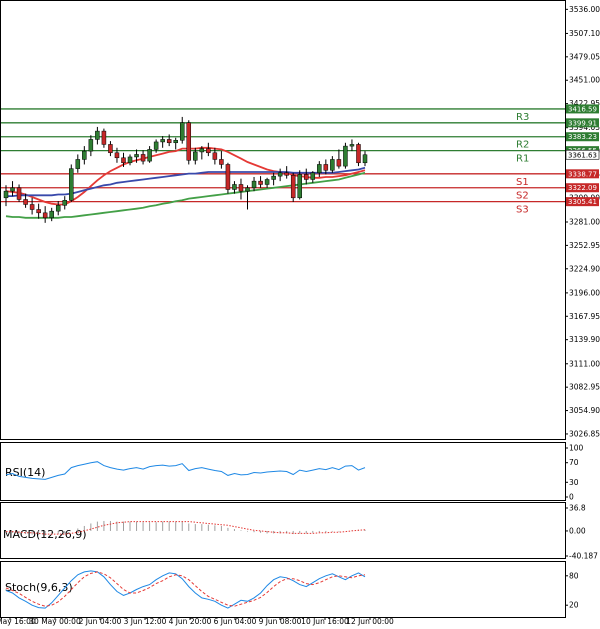 This screenshot has width=600, height=629. I want to click on pivot-price-tag: 3305.41, so click(582, 202).